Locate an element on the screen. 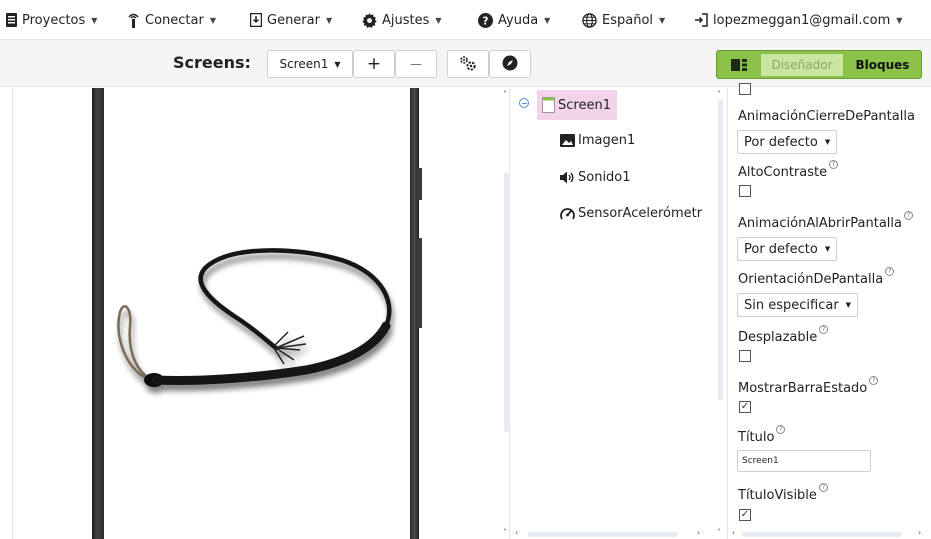 This screenshot has width=931, height=539. remove-screen-label: — is located at coordinates (416, 64).